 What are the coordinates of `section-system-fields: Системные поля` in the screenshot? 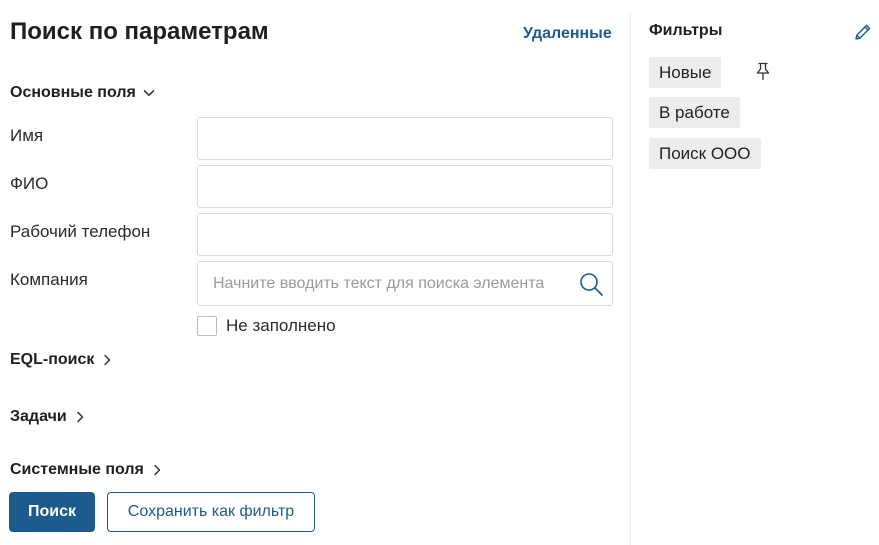 It's located at (86, 470).